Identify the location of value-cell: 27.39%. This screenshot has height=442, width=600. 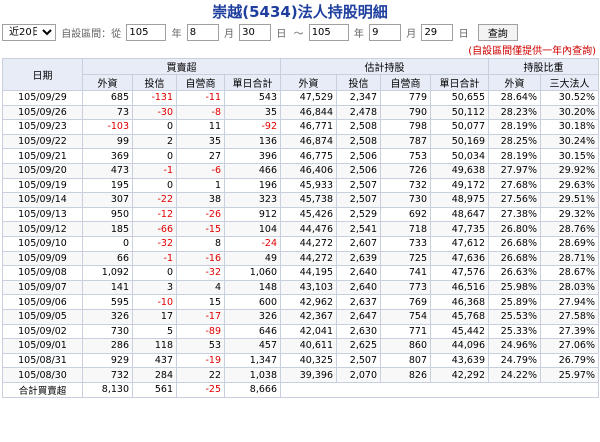
(569, 331).